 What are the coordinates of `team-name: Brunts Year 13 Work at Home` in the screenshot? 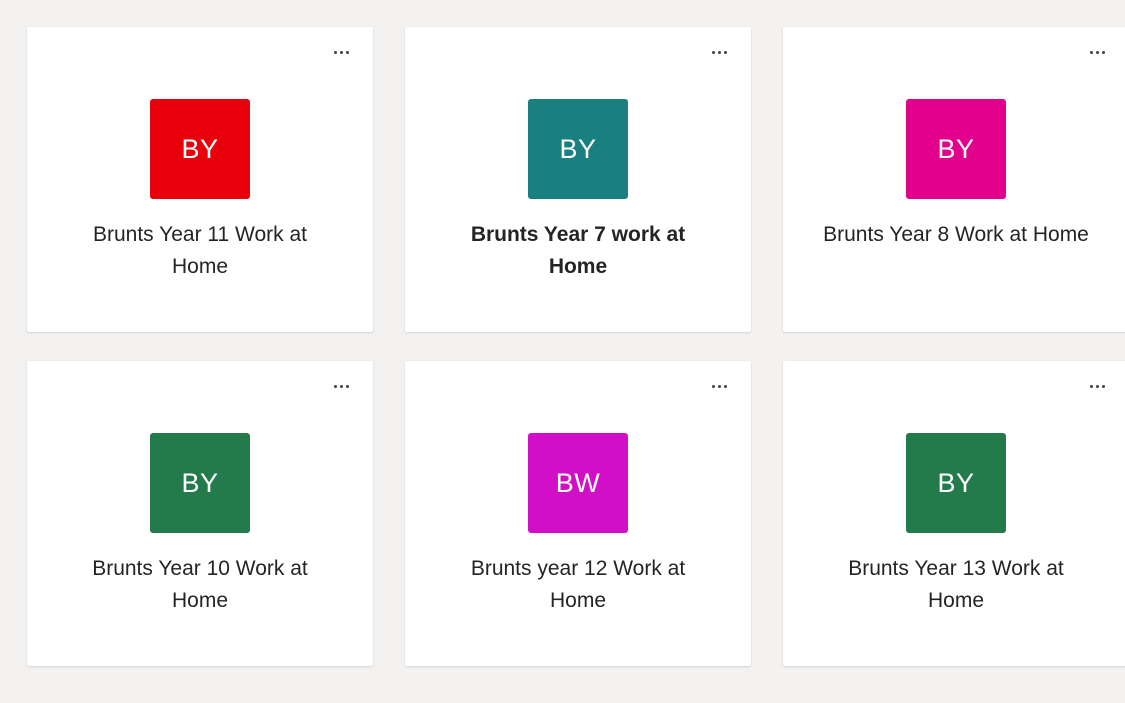 It's located at (956, 584).